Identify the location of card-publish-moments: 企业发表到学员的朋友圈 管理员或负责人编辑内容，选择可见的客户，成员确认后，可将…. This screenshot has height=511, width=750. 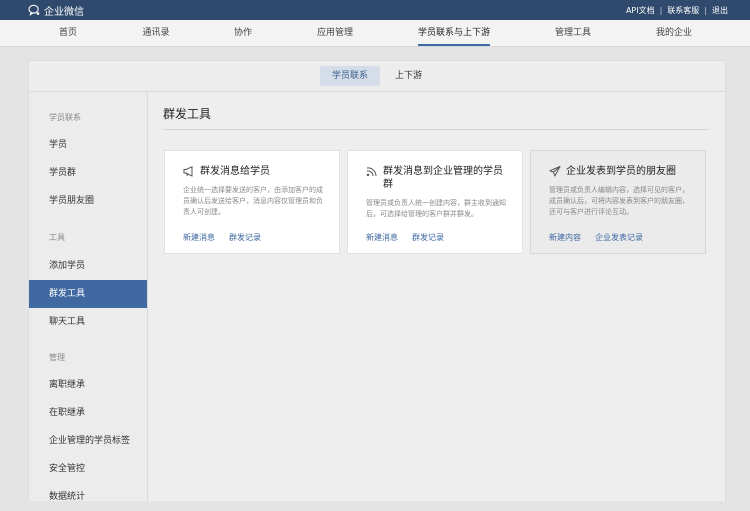
(618, 202).